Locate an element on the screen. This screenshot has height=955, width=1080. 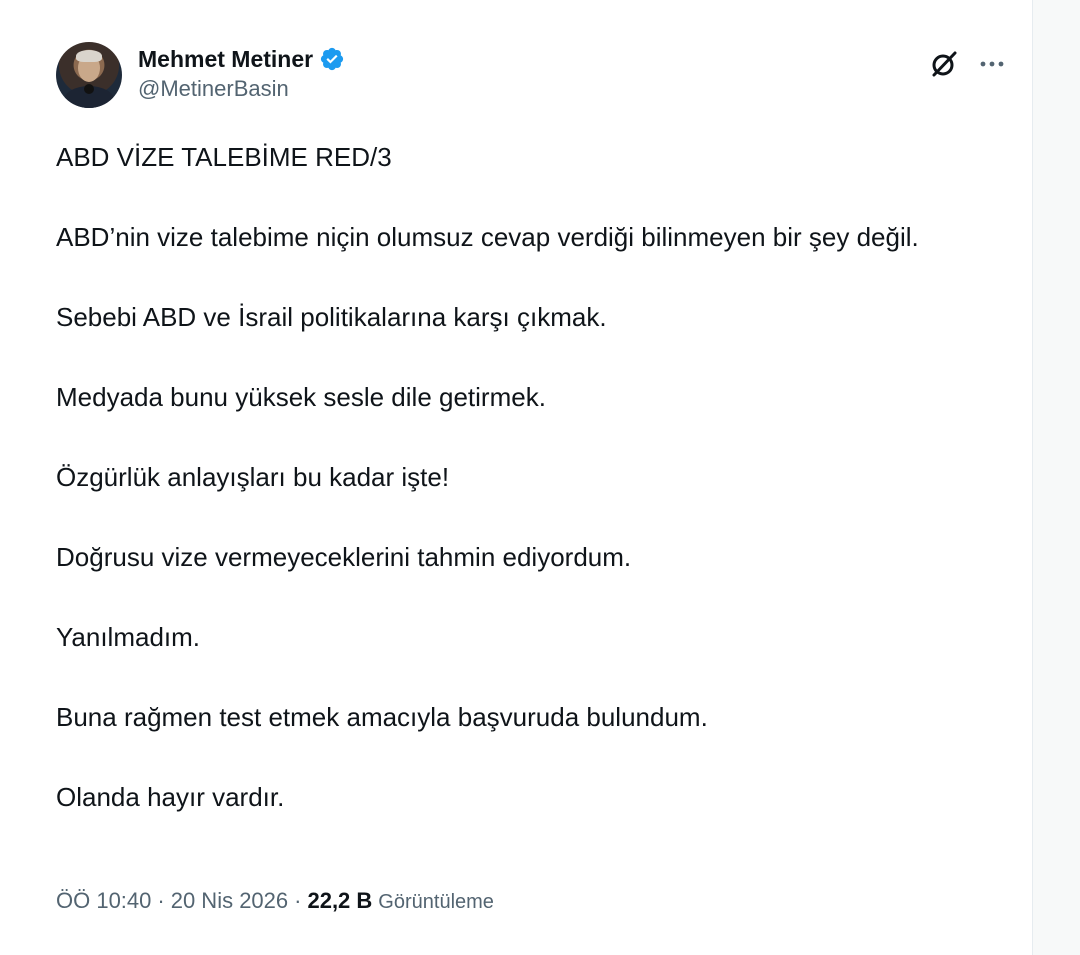
views-count: 22,2 B is located at coordinates (339, 901).